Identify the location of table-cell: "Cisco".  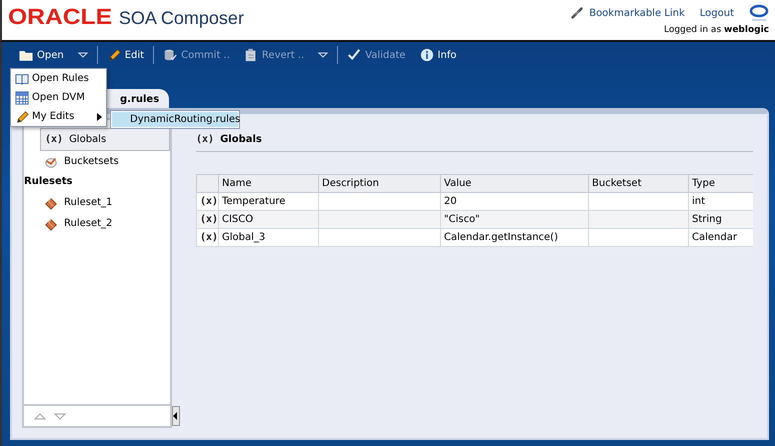
(514, 219).